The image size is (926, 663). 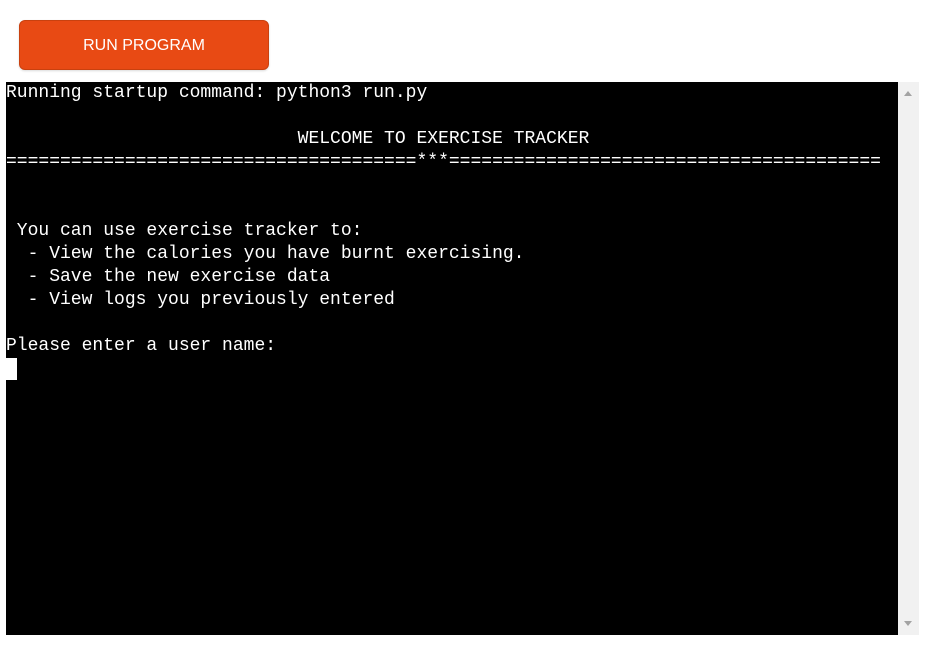 I want to click on terminal-line: - Save the new exercise data, so click(x=168, y=277).